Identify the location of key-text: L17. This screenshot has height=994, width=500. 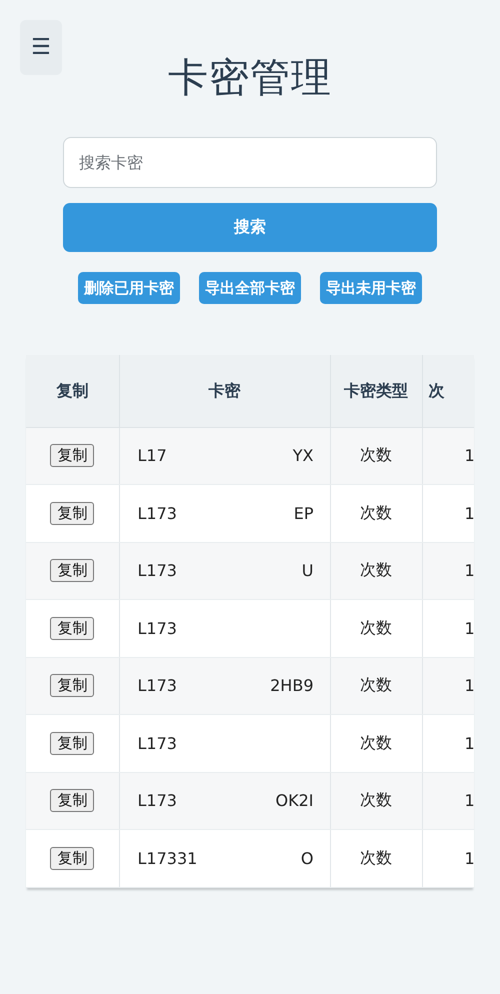
(152, 456).